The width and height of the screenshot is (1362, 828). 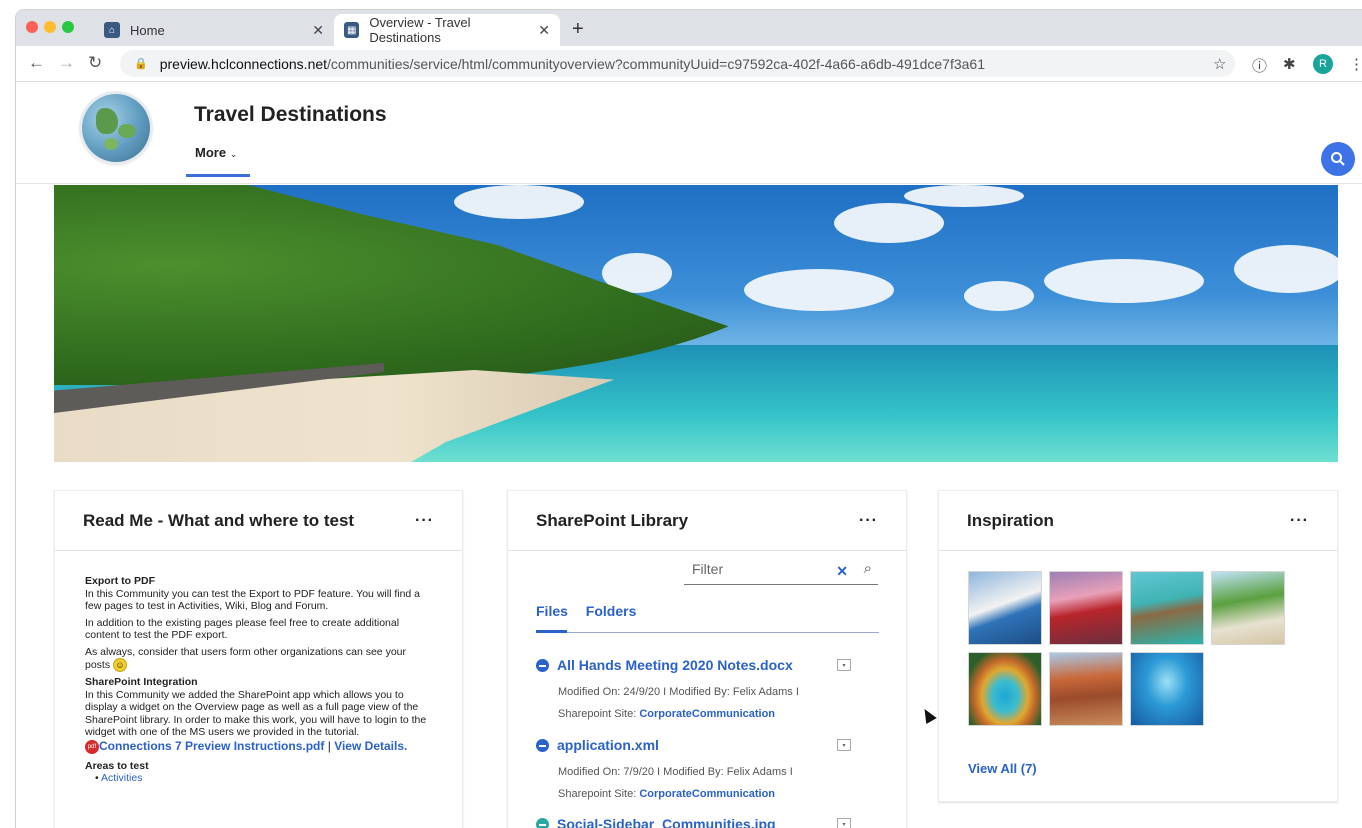 I want to click on areas-heading: Areas to test, so click(x=117, y=765).